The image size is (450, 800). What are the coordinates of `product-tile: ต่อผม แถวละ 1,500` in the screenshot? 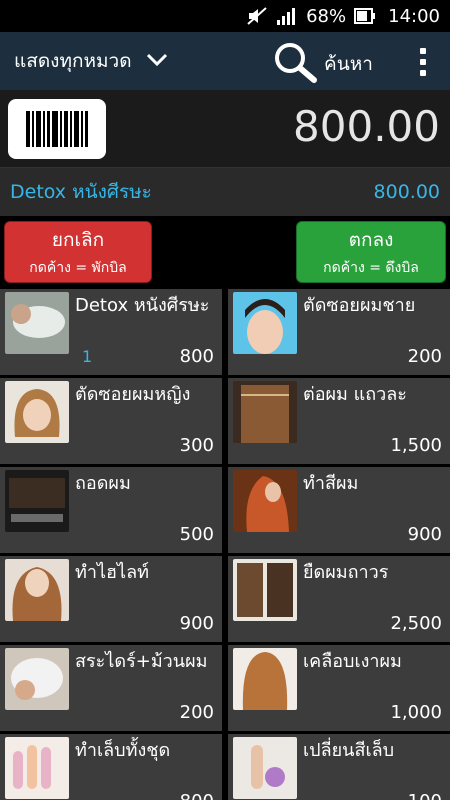 It's located at (339, 421).